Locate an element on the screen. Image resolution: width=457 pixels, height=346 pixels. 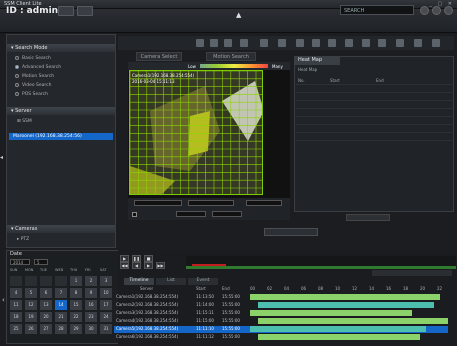
calendar-day: 26 is located at coordinates (31, 329).